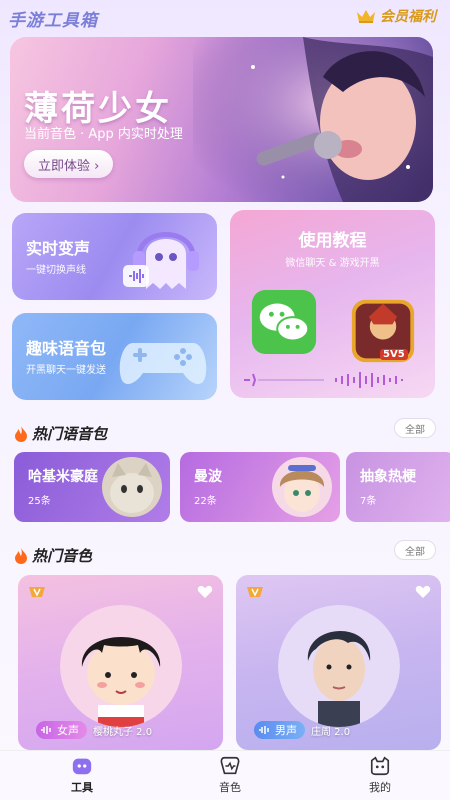  I want to click on voice-tag-row: 男声 庄周 2.0, so click(302, 730).